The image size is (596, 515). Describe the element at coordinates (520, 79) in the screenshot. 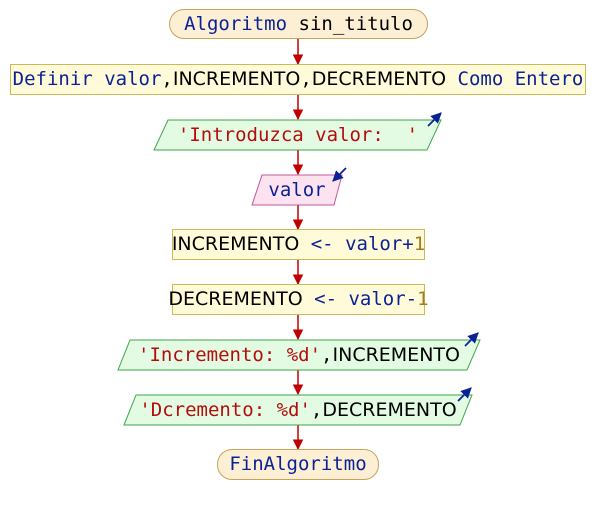

I see `como-entero-keyword: Como Entero` at that location.